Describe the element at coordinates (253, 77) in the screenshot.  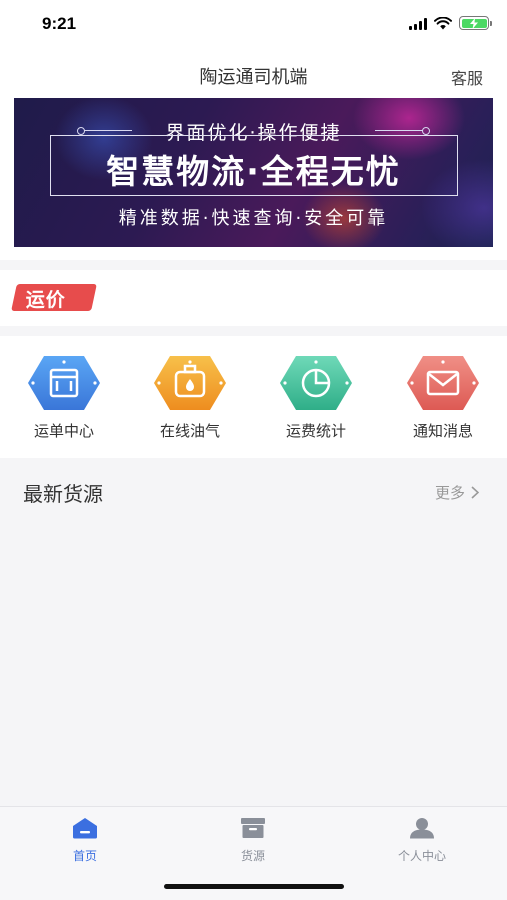
I see `page-title: 陶运通司机端` at that location.